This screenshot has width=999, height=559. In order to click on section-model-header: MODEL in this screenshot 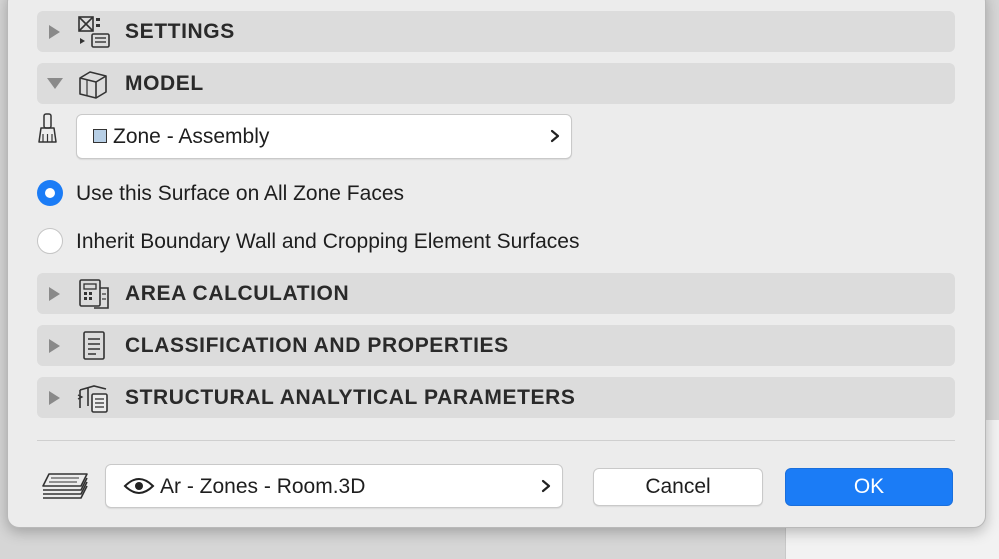, I will do `click(496, 83)`.